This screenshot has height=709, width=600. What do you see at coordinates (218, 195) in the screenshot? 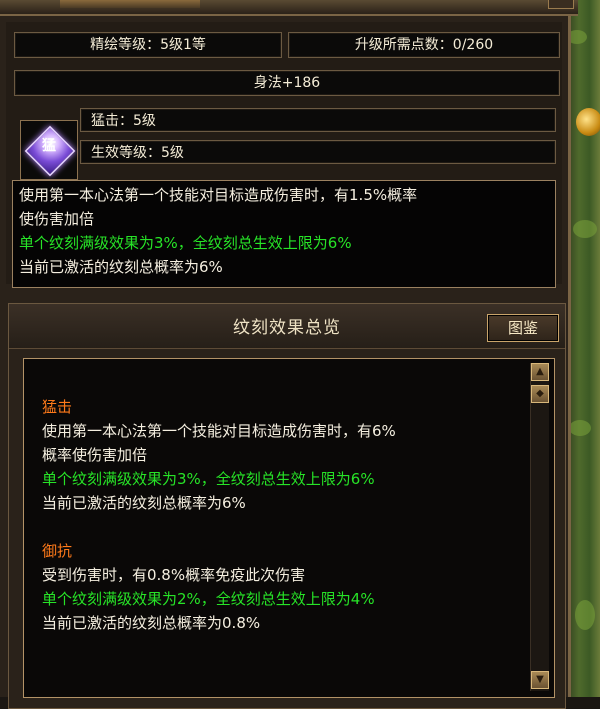
I see `description-line: 使用第一本心法第一个技能对目标造成伤害时，有1.5%概率` at bounding box center [218, 195].